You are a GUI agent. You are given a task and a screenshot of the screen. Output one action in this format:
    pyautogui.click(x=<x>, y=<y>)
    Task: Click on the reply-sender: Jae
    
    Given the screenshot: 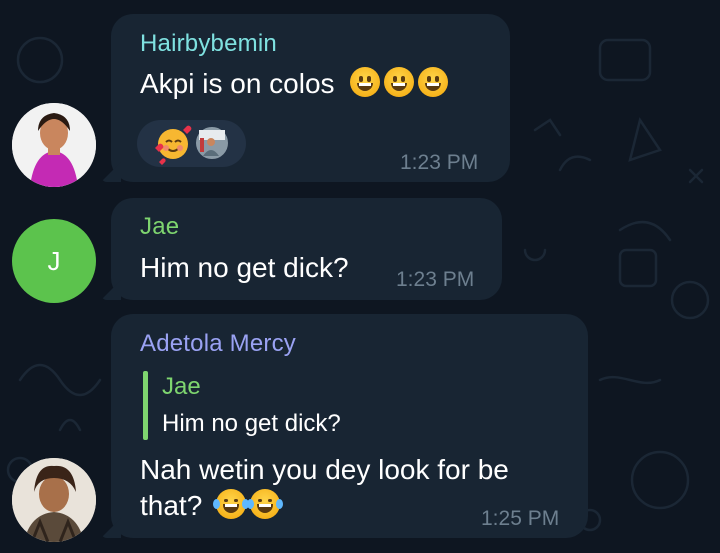 What is the action you would take?
    pyautogui.click(x=181, y=387)
    